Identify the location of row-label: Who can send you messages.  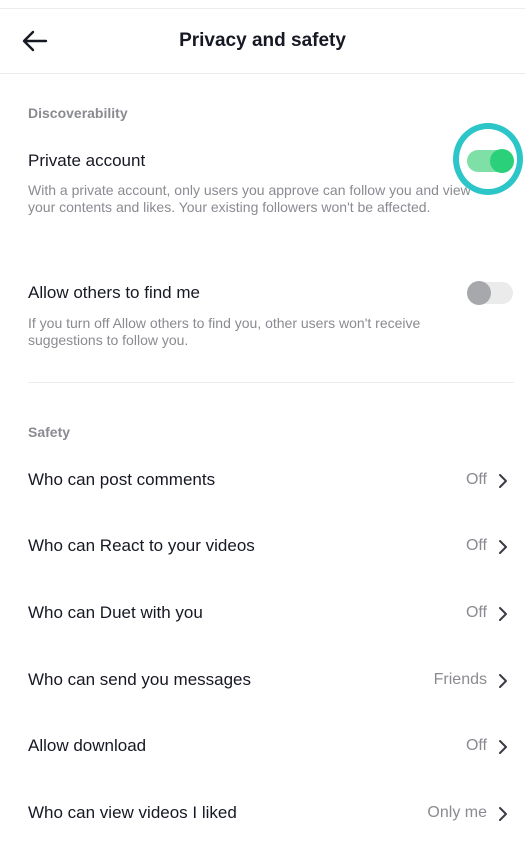
(140, 679).